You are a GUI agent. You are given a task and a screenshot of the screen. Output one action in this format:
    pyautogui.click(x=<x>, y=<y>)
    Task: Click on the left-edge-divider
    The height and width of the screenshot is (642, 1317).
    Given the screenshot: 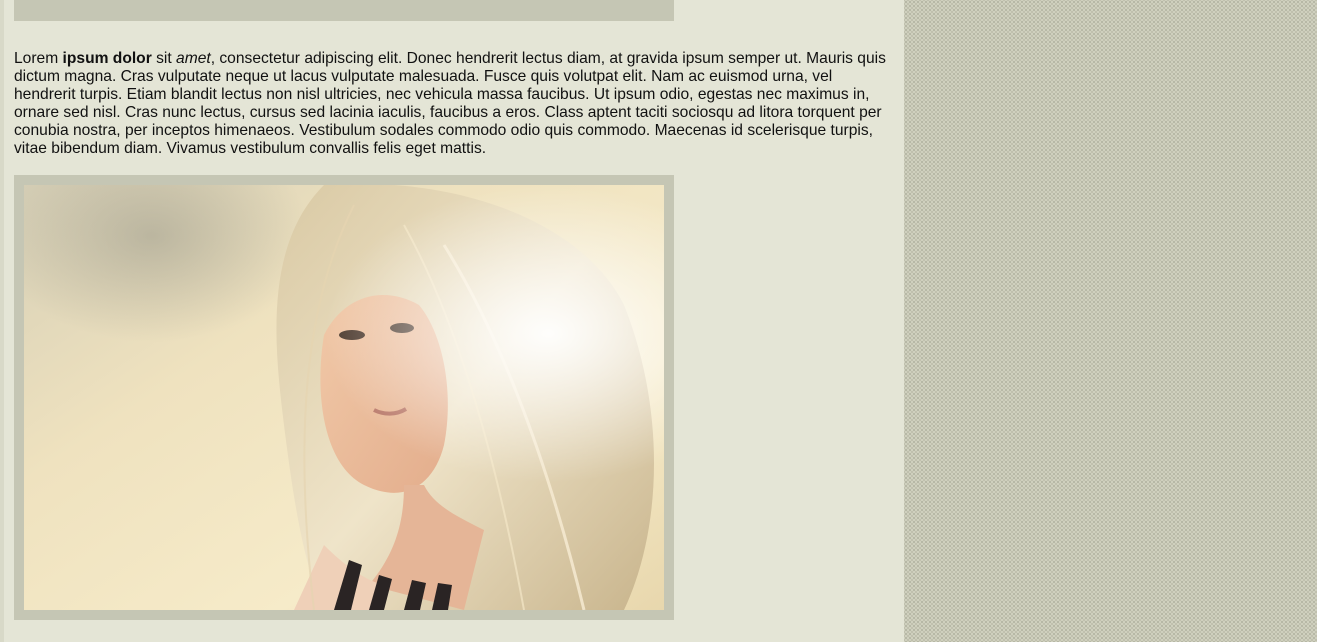 What is the action you would take?
    pyautogui.click(x=2, y=321)
    